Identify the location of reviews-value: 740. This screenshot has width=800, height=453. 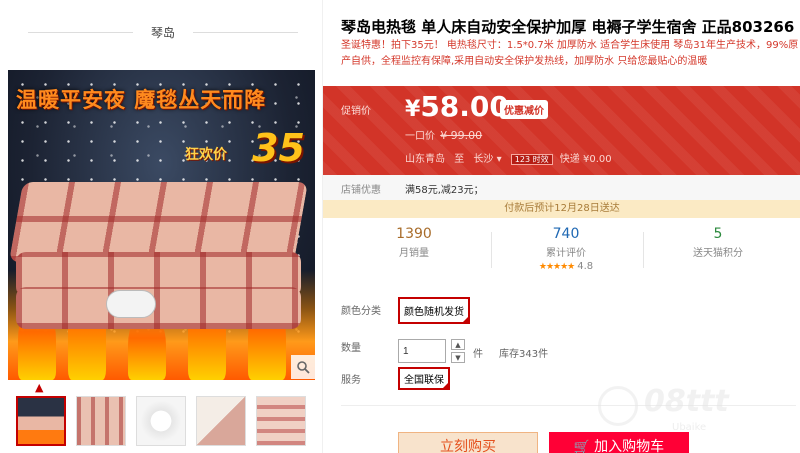
(566, 234).